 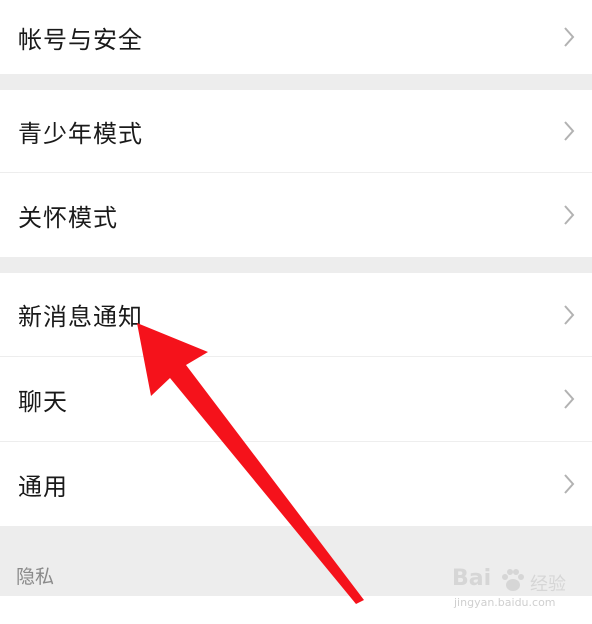 I want to click on watermark-brand-suffix: 经验, so click(x=548, y=584).